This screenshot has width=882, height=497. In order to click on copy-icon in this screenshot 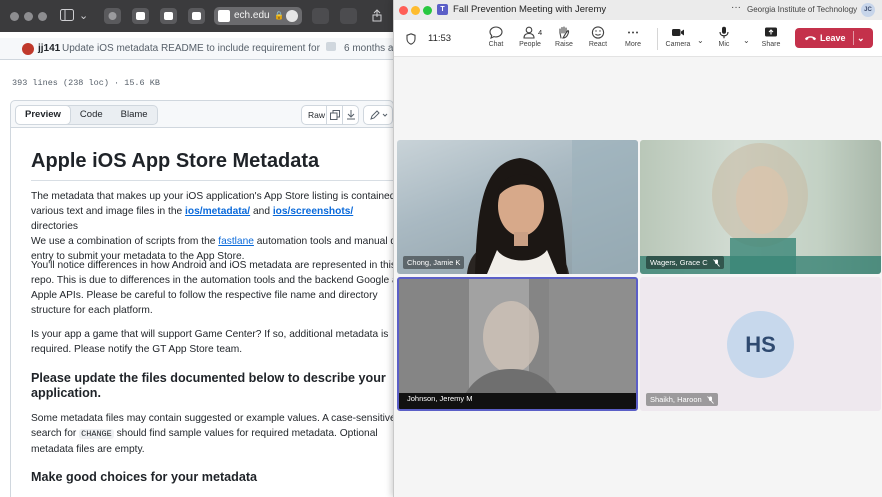, I will do `click(334, 115)`.